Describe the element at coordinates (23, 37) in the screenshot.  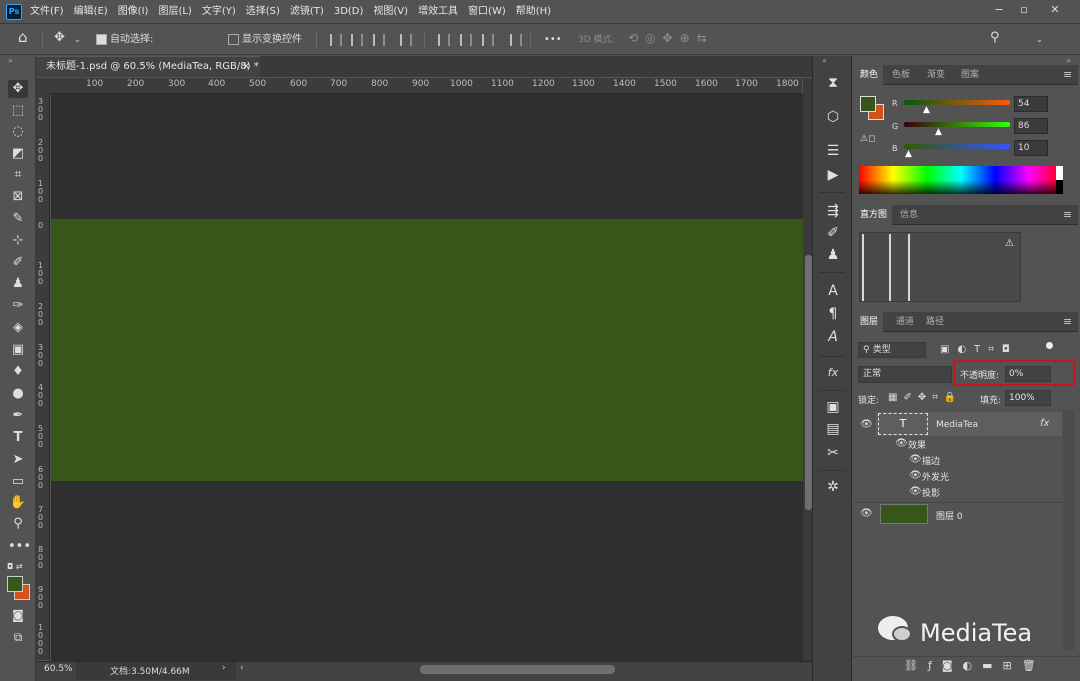
I see `home-icon: ⌂` at that location.